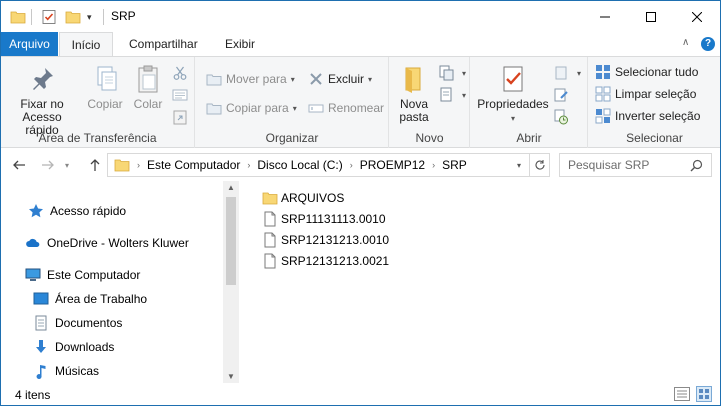 The height and width of the screenshot is (406, 721). What do you see at coordinates (697, 16) in the screenshot?
I see `close-button` at bounding box center [697, 16].